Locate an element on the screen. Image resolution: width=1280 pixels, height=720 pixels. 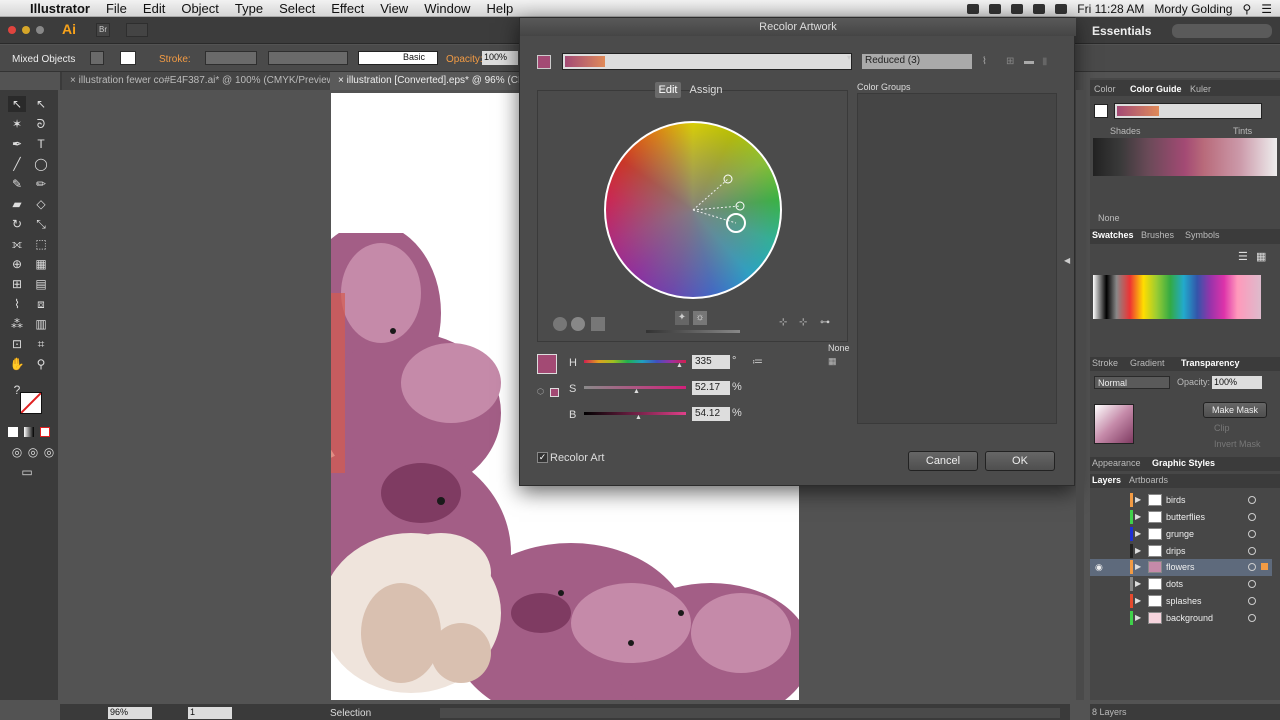
search-input is located at coordinates (1222, 31).